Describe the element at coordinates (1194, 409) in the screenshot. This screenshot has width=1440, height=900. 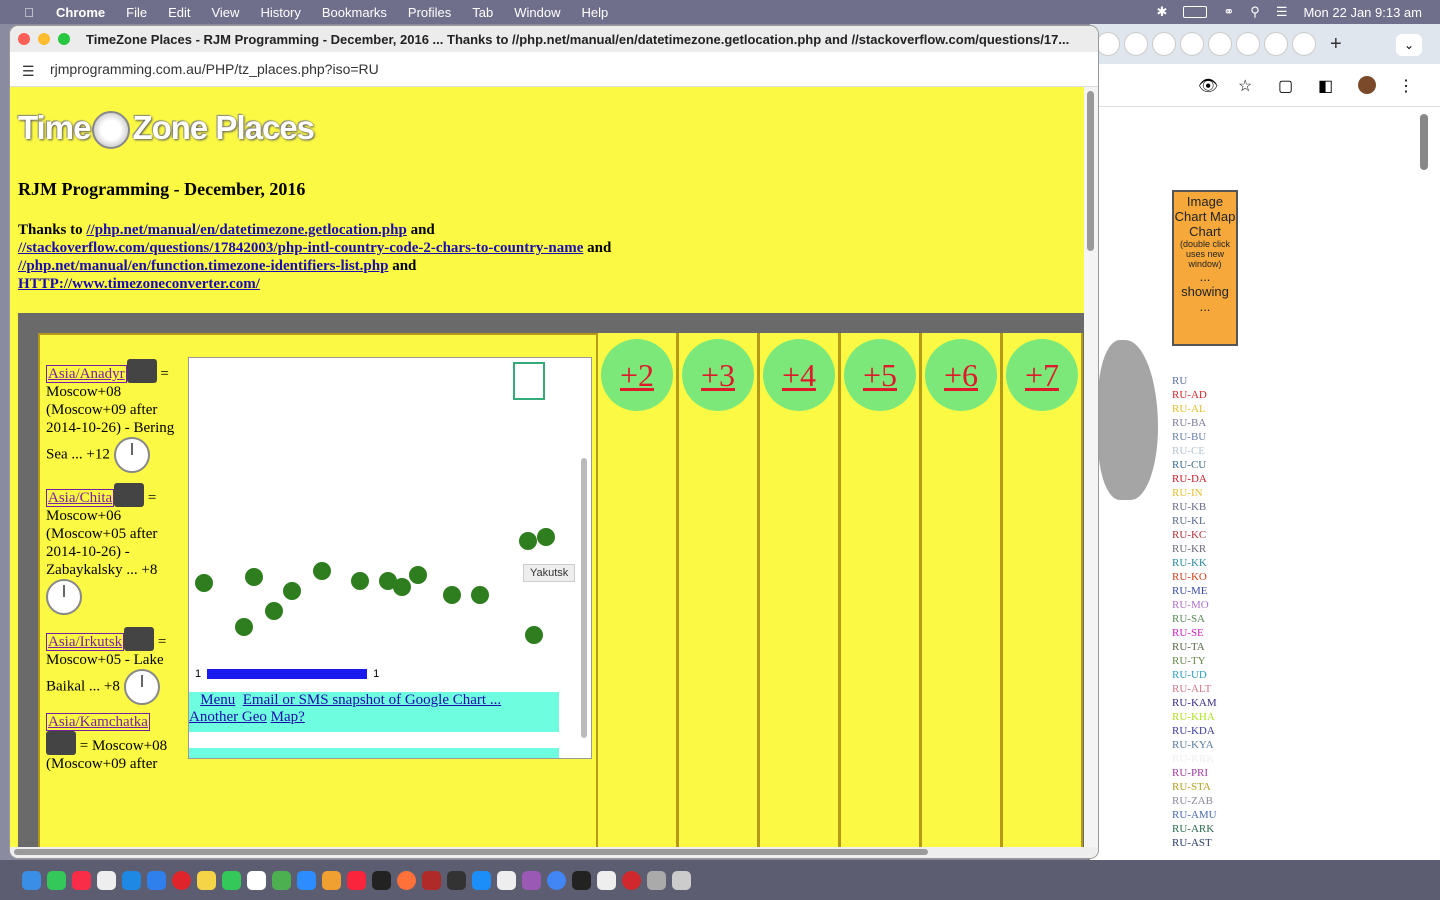
I see `iso-code-item: RU-AL` at that location.